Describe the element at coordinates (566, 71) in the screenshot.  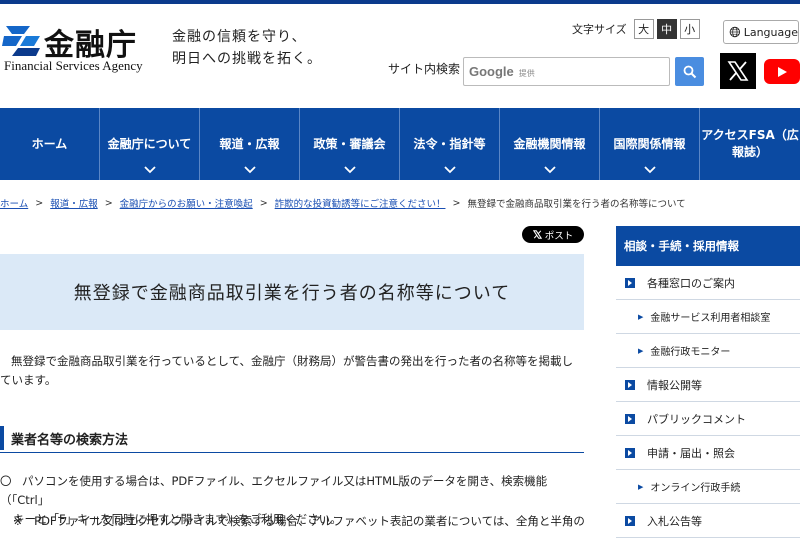
I see `site-search-input: Google 提供` at that location.